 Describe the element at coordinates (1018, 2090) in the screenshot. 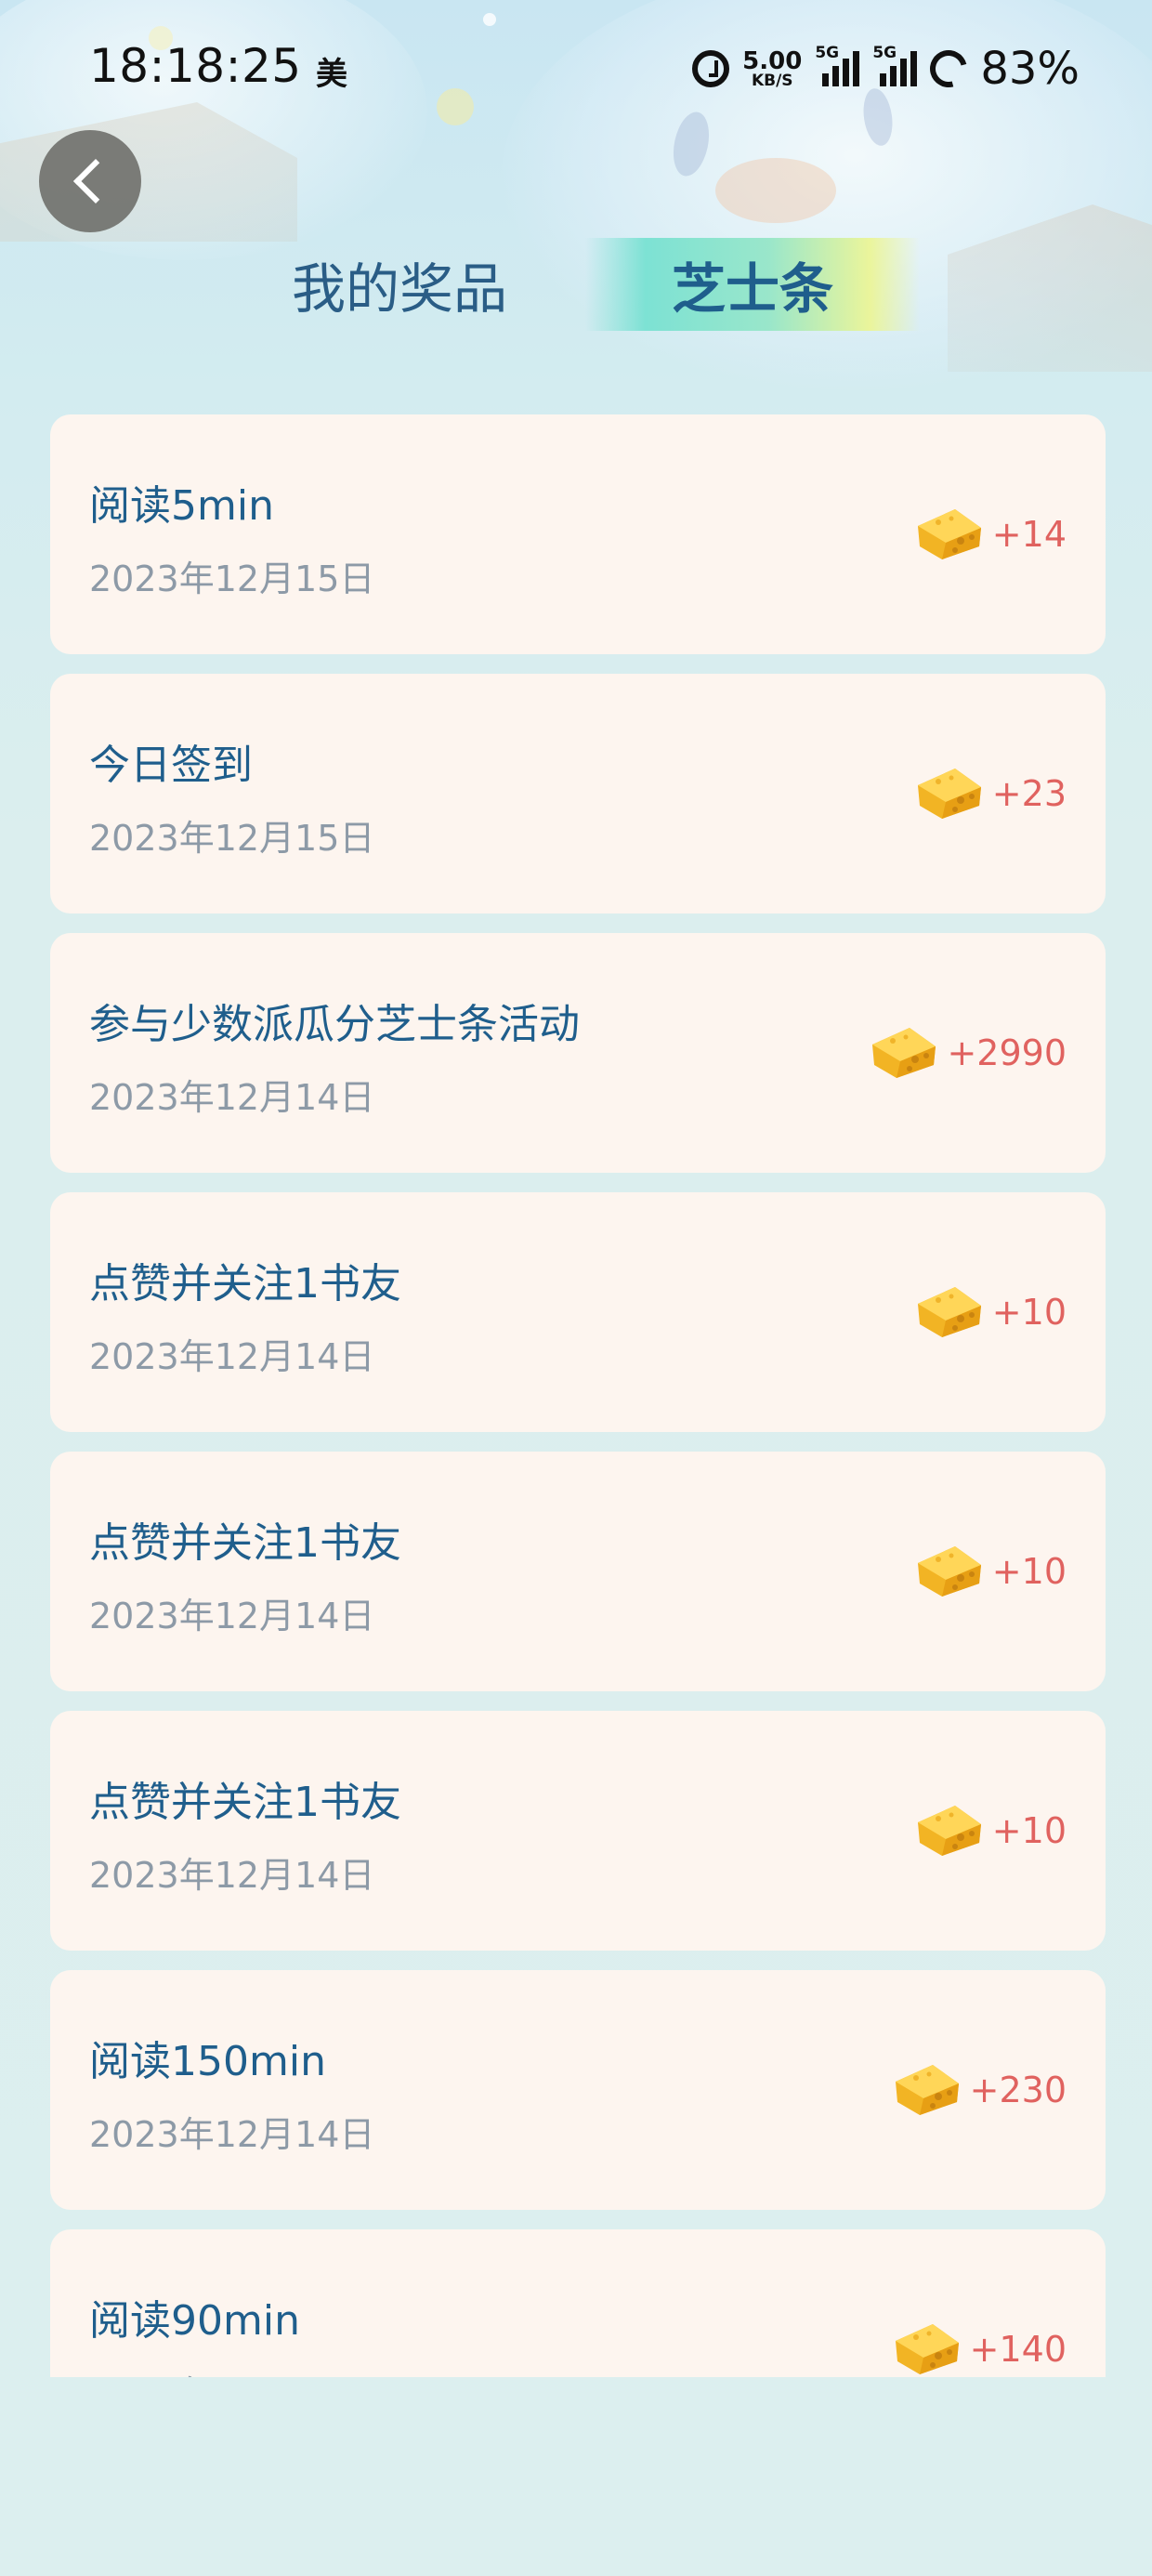

I see `reward-amount: +230` at that location.